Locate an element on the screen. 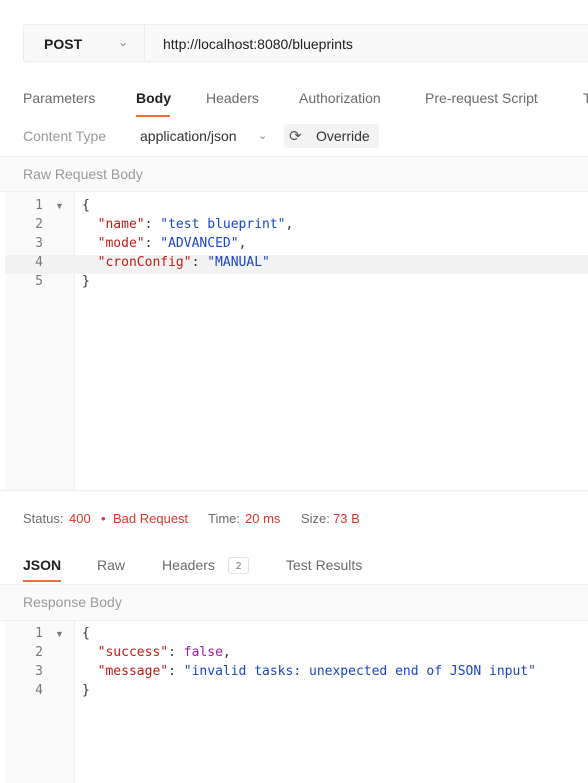  code-line: "success": false, is located at coordinates (156, 652).